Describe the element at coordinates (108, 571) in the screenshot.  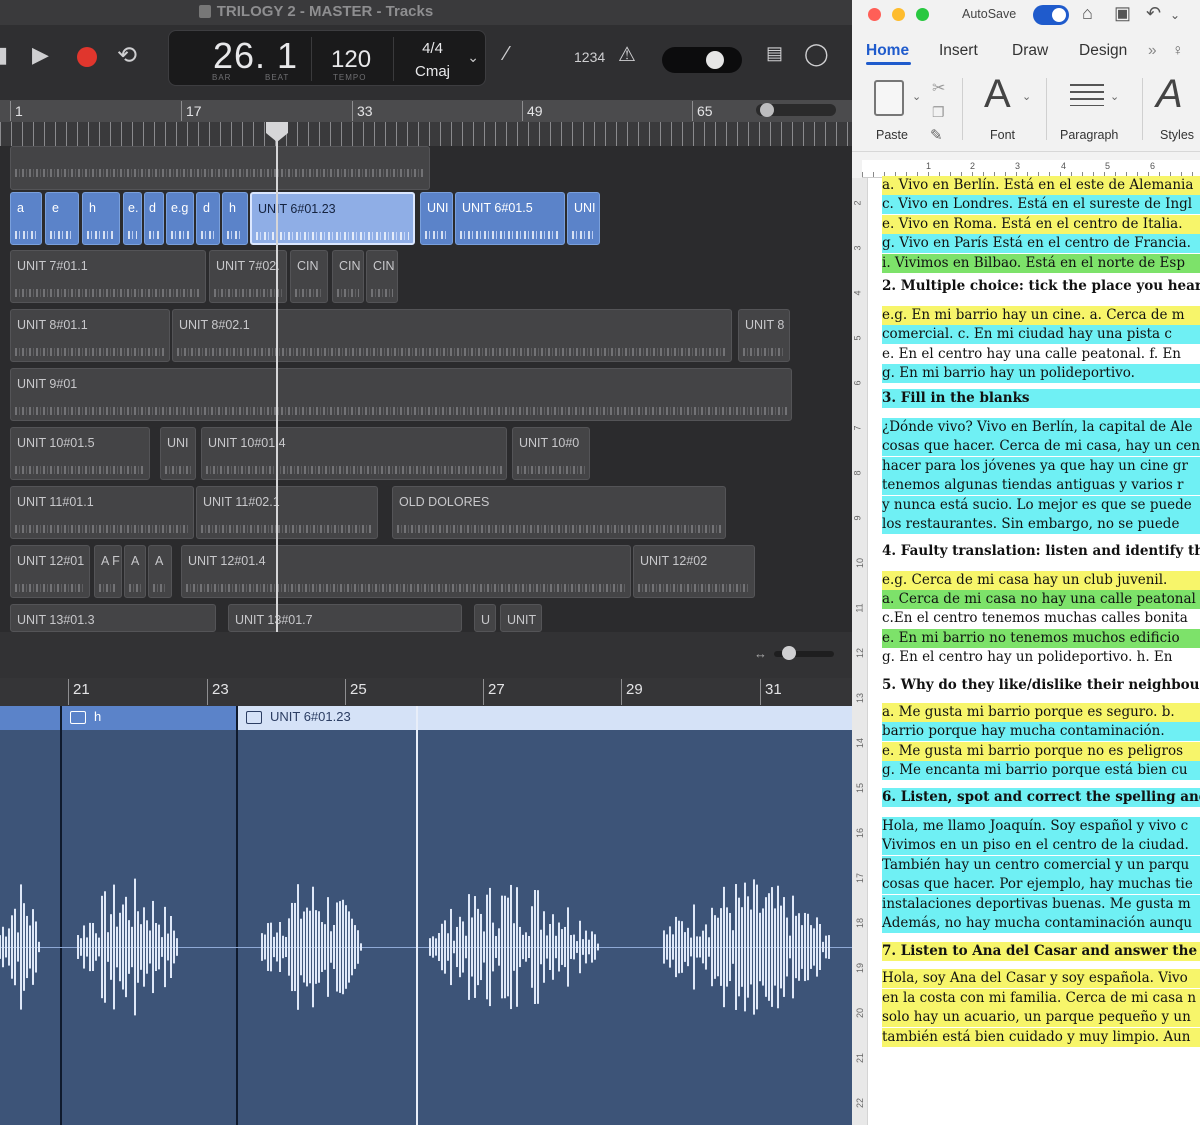
I see `audio-region: A F` at that location.